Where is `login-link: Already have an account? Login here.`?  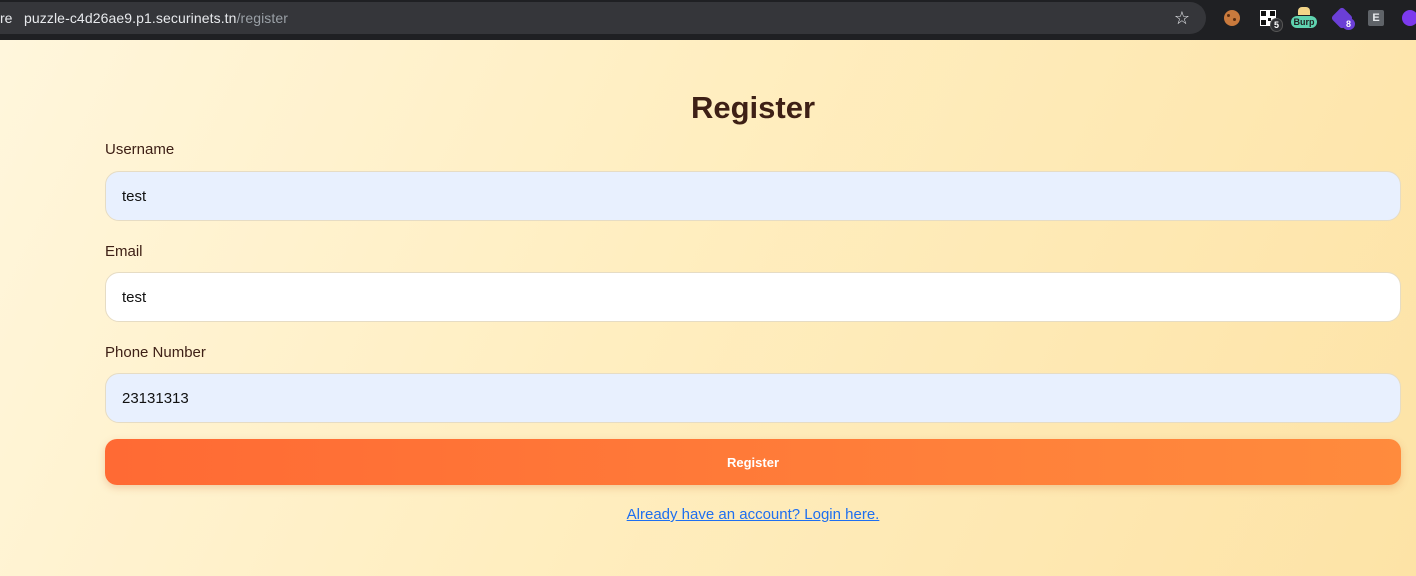
login-link: Already have an account? Login here. is located at coordinates (753, 514).